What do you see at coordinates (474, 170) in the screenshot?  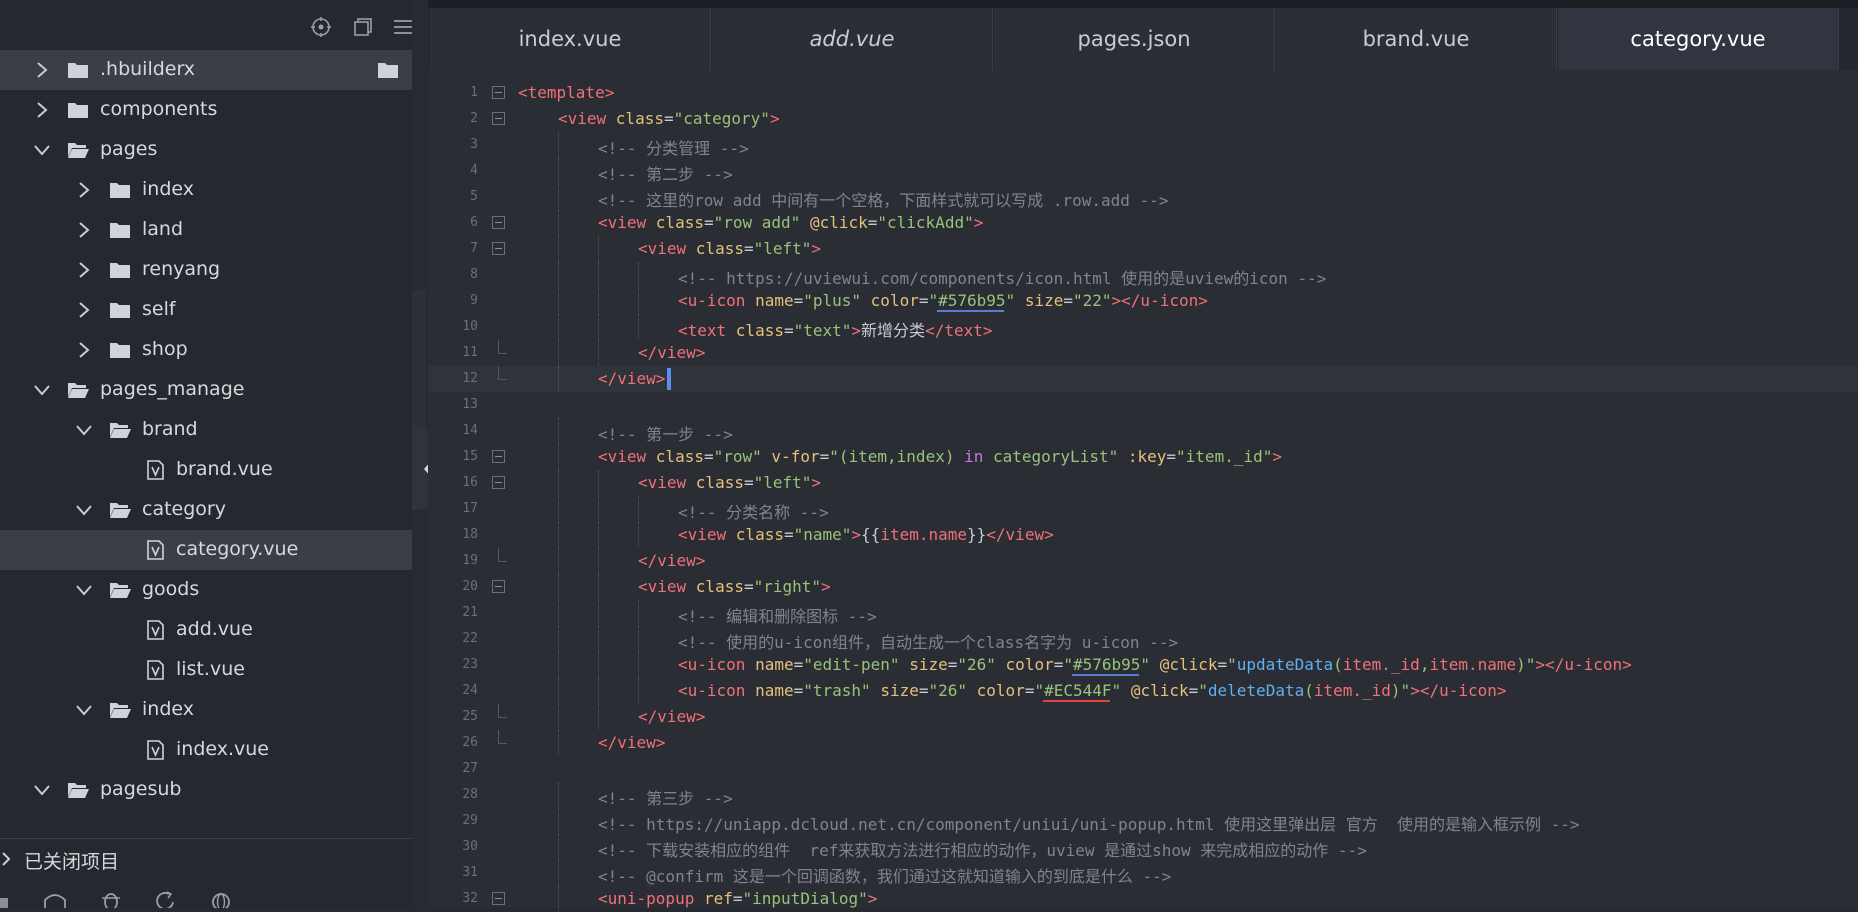 I see `line-number: 4` at bounding box center [474, 170].